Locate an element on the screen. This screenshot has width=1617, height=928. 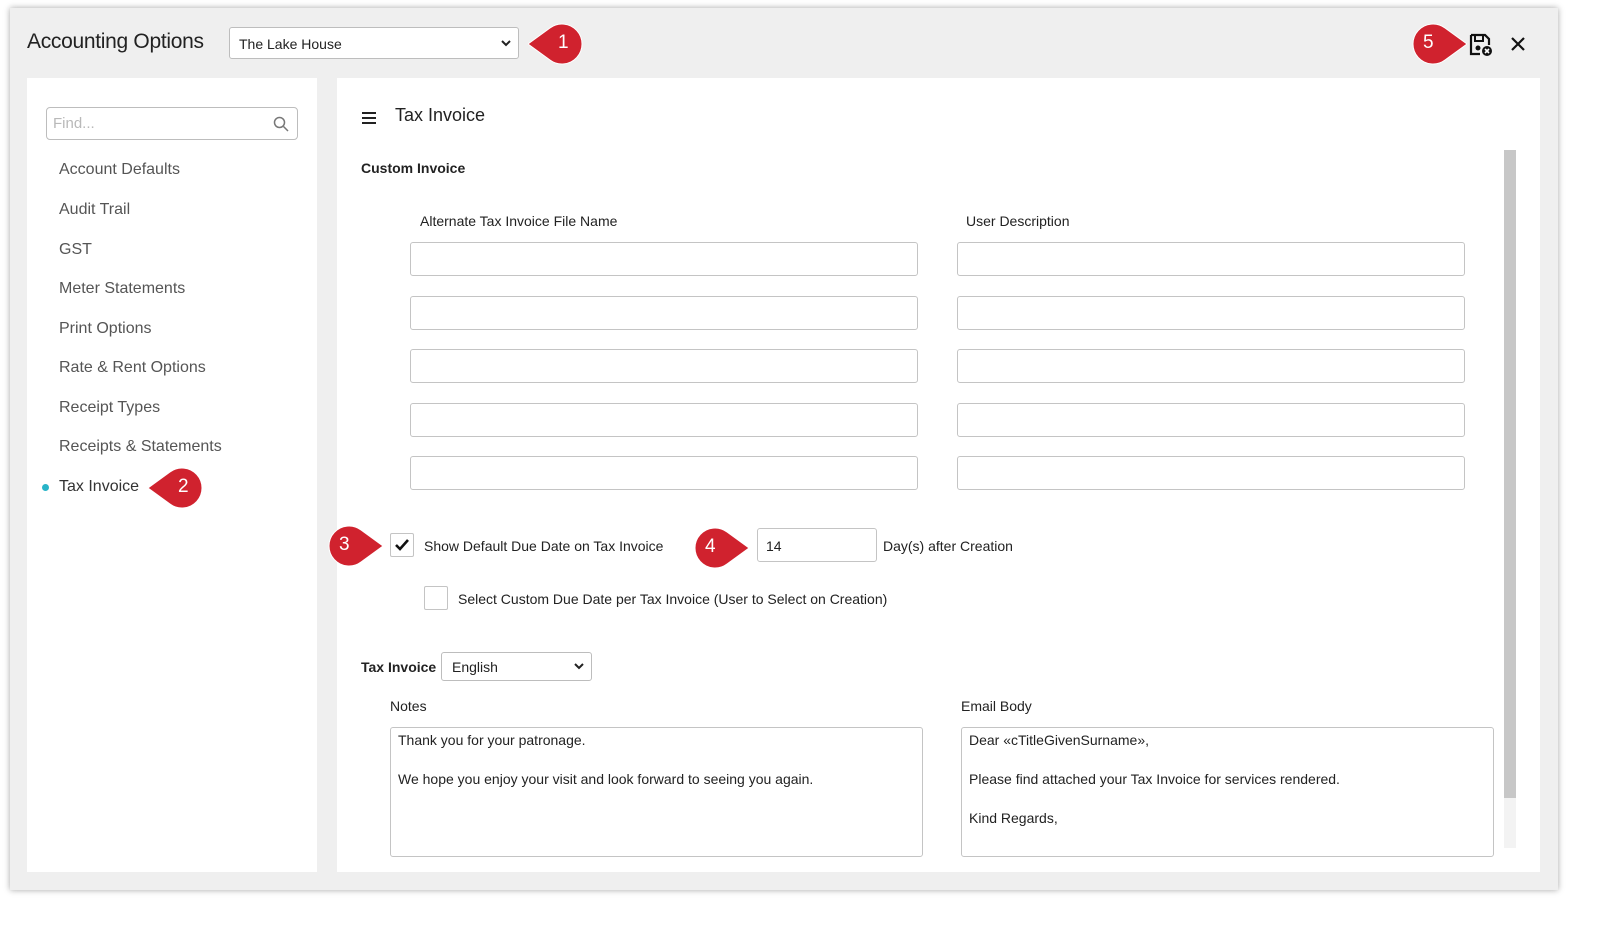
window-title: Accounting Options is located at coordinates (115, 41).